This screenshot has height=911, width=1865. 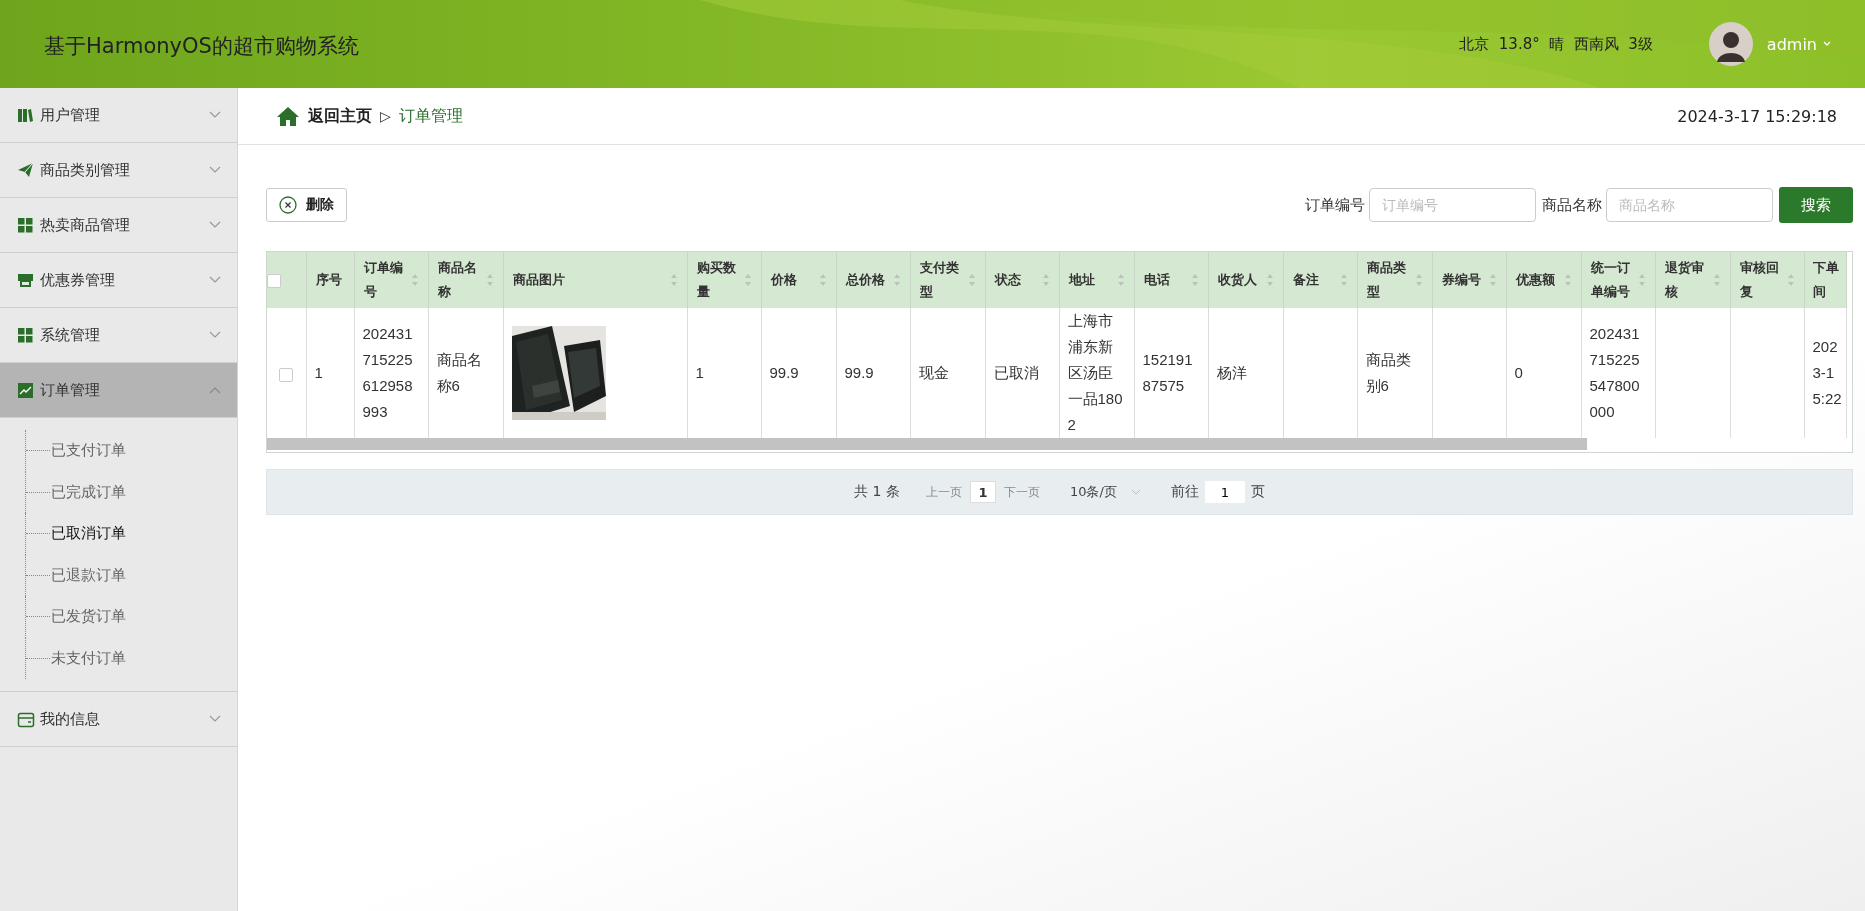 What do you see at coordinates (1007, 280) in the screenshot?
I see `column-header: 状态` at bounding box center [1007, 280].